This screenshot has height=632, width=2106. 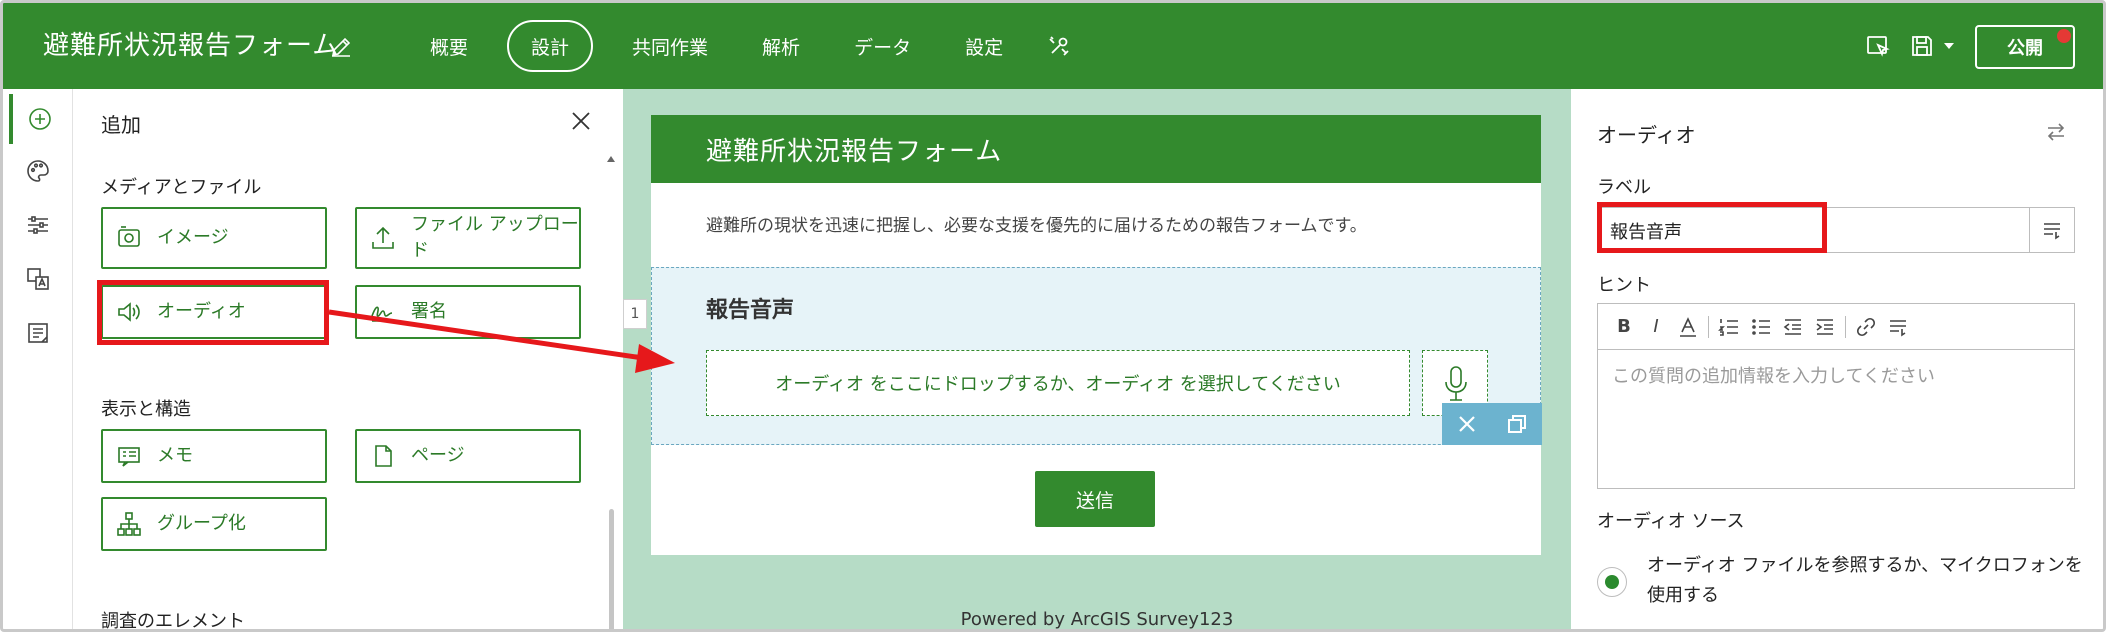 What do you see at coordinates (1096, 149) in the screenshot?
I see `form-header: 避難所状況報告フォーム` at bounding box center [1096, 149].